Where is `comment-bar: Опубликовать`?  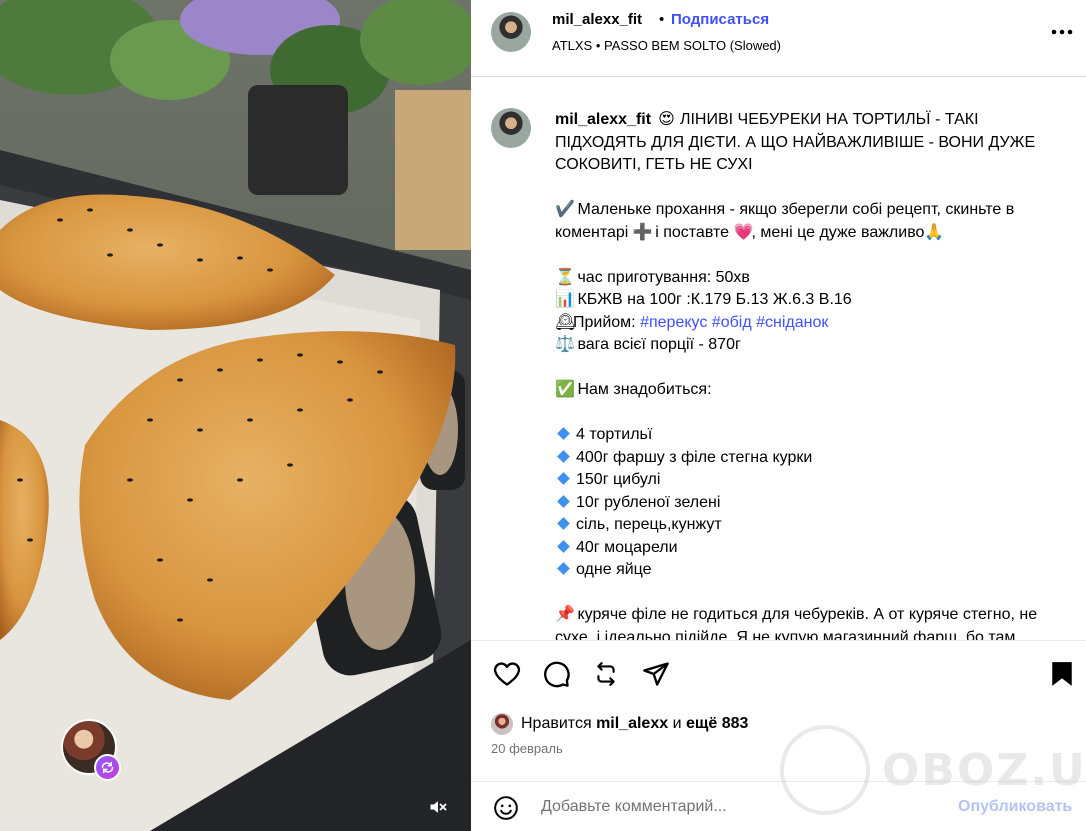
comment-bar: Опубликовать is located at coordinates (778, 806).